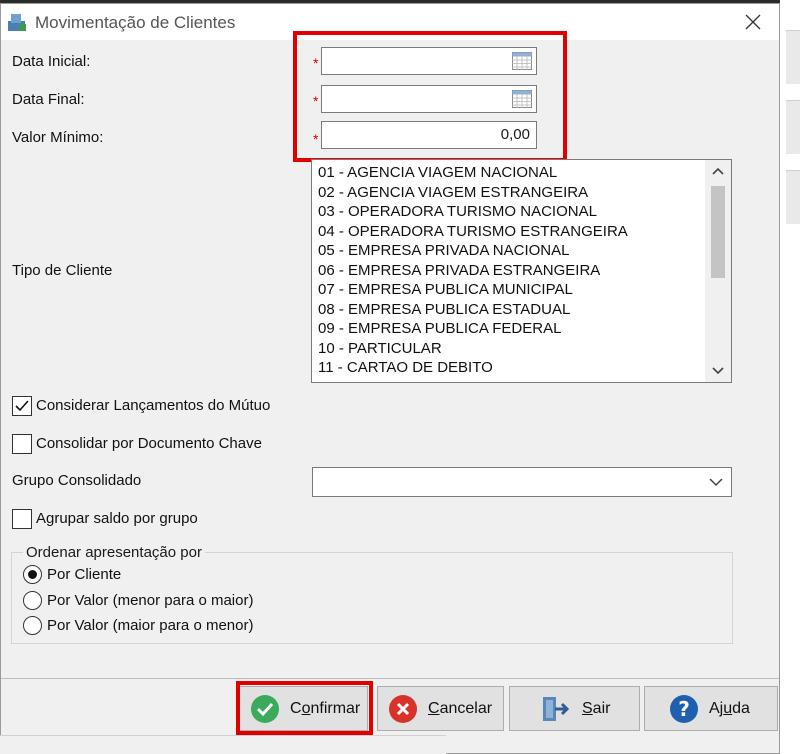  I want to click on listbox-scrollbar, so click(718, 271).